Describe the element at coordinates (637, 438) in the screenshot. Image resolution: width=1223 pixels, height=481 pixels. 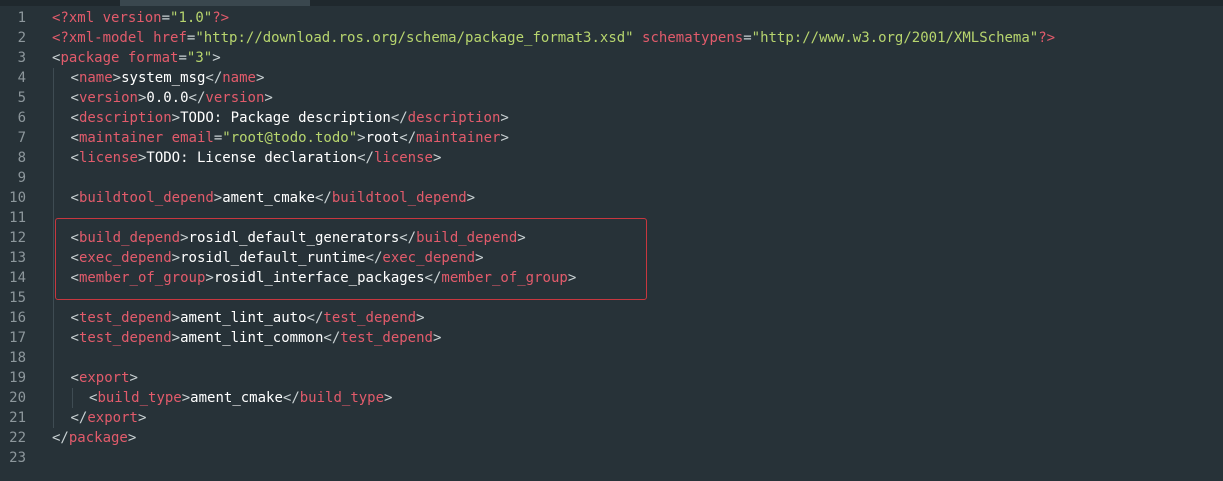
I see `code-line: </package>` at that location.